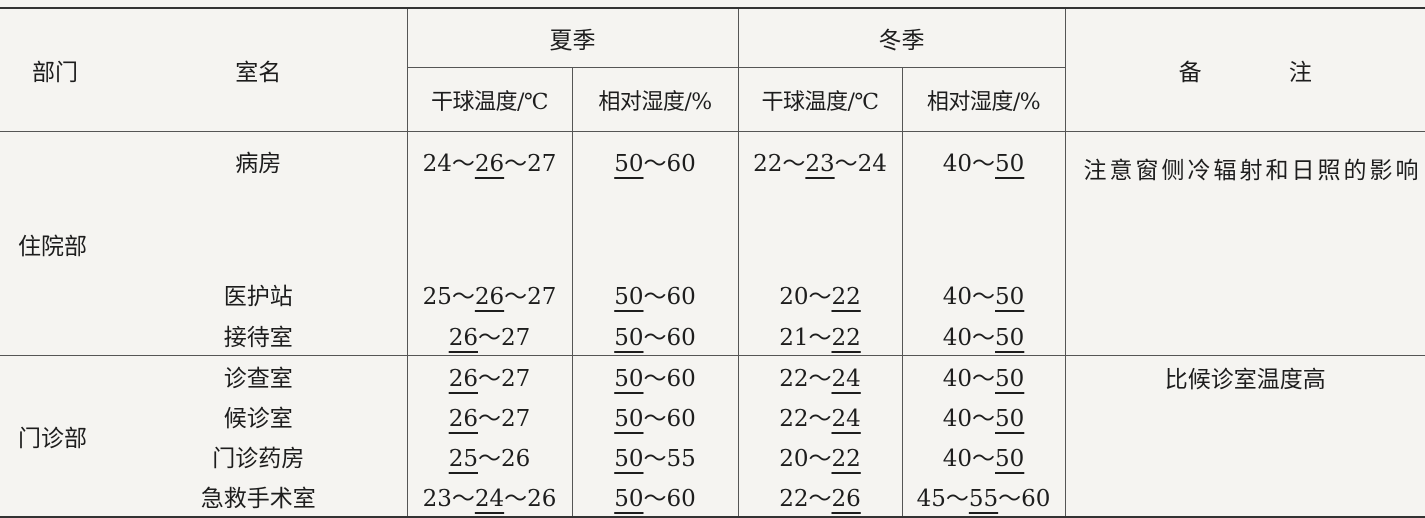 The image size is (1425, 518). I want to click on value-cell-w-t: 20～22, so click(819, 456).